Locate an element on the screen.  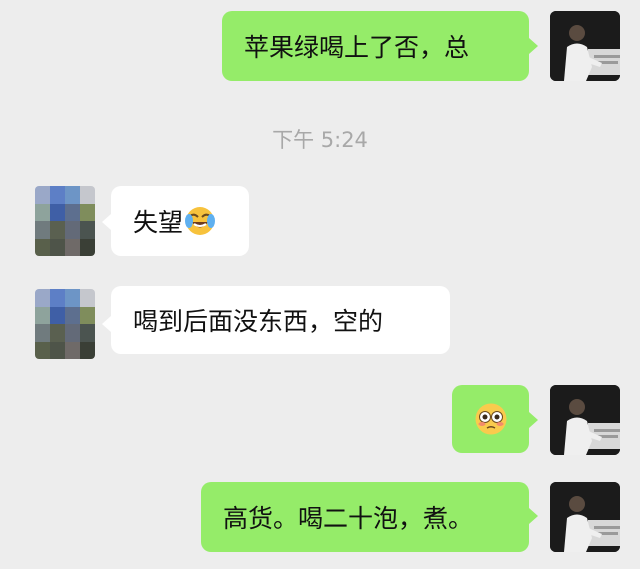
timestamp: 下午 5:24 is located at coordinates (320, 140).